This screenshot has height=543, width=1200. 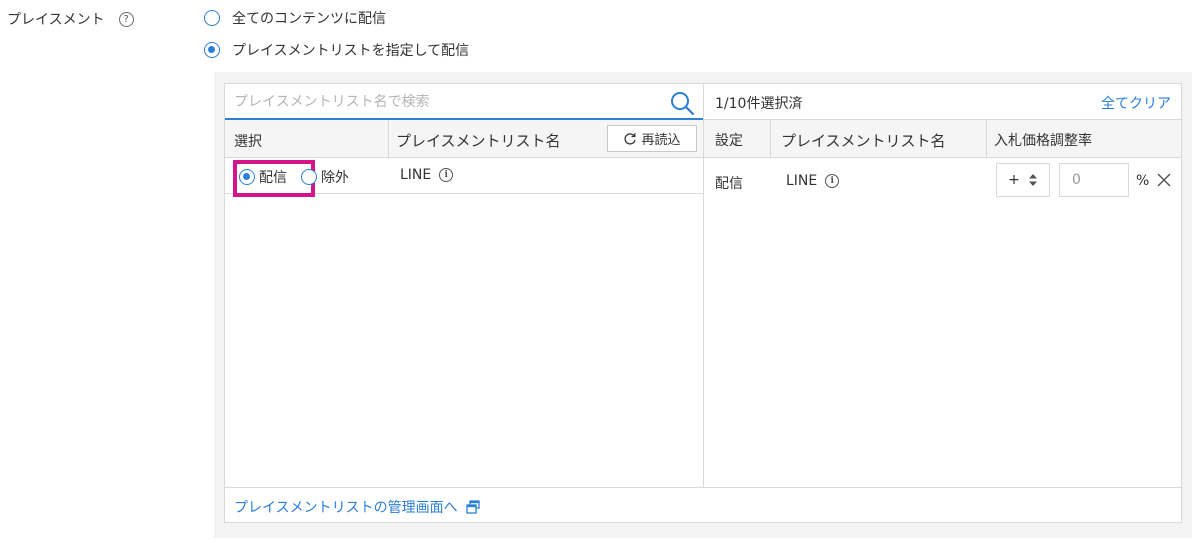 What do you see at coordinates (449, 102) in the screenshot?
I see `search-input` at bounding box center [449, 102].